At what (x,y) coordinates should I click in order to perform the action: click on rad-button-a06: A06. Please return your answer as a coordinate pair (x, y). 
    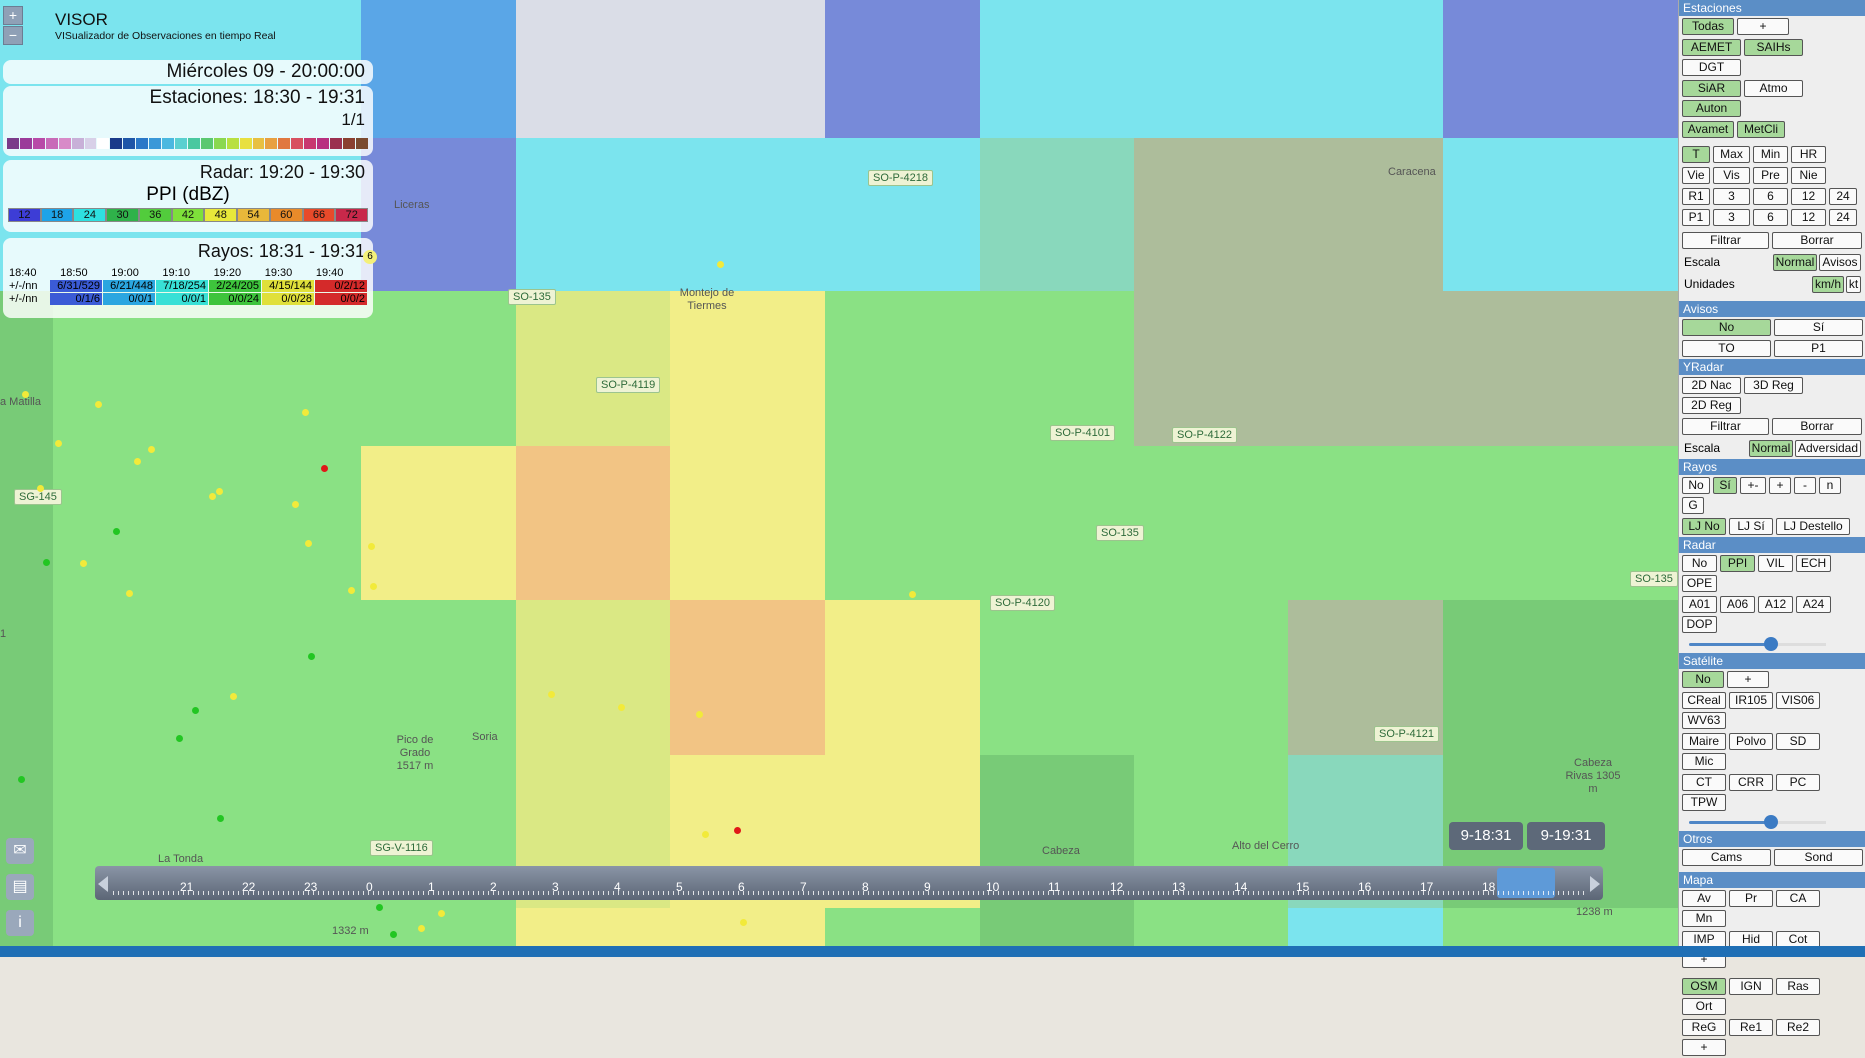
    Looking at the image, I should click on (1737, 604).